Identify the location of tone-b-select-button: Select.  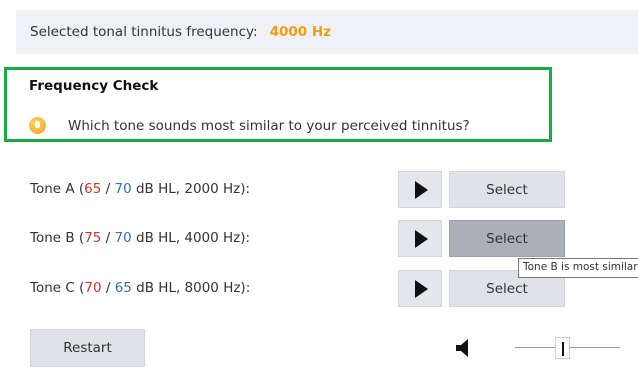
(507, 238).